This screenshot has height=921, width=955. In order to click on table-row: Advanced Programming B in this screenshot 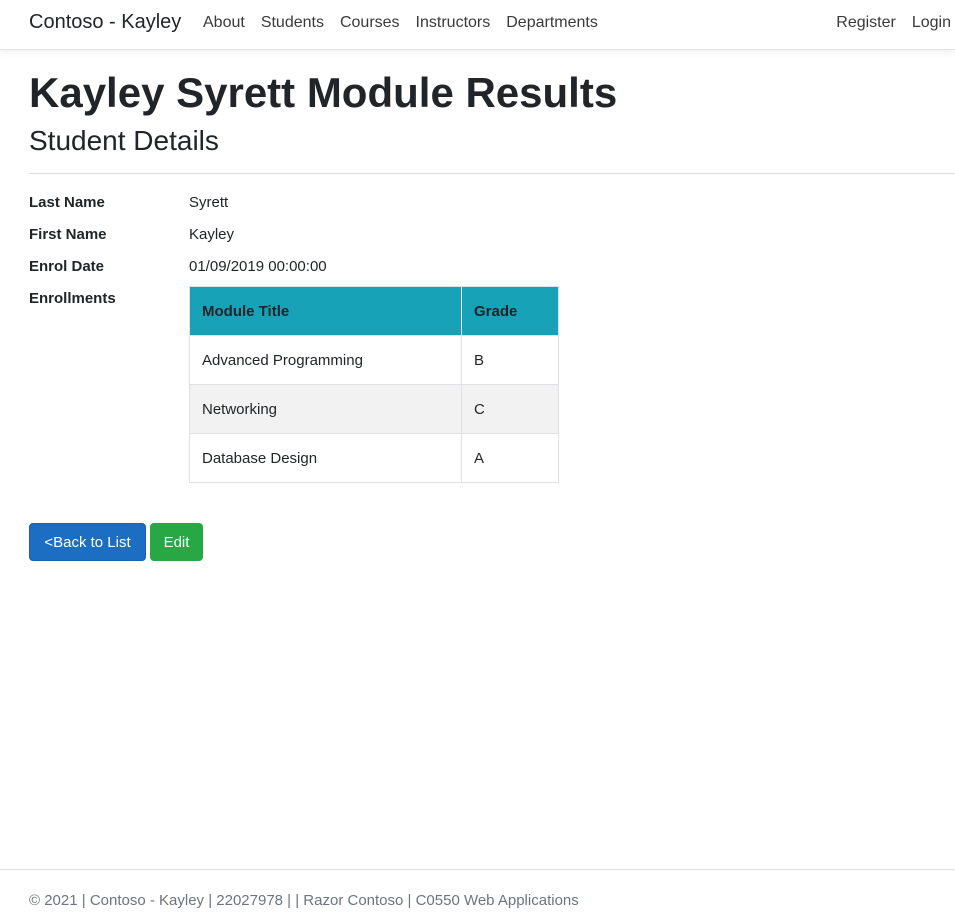, I will do `click(374, 360)`.